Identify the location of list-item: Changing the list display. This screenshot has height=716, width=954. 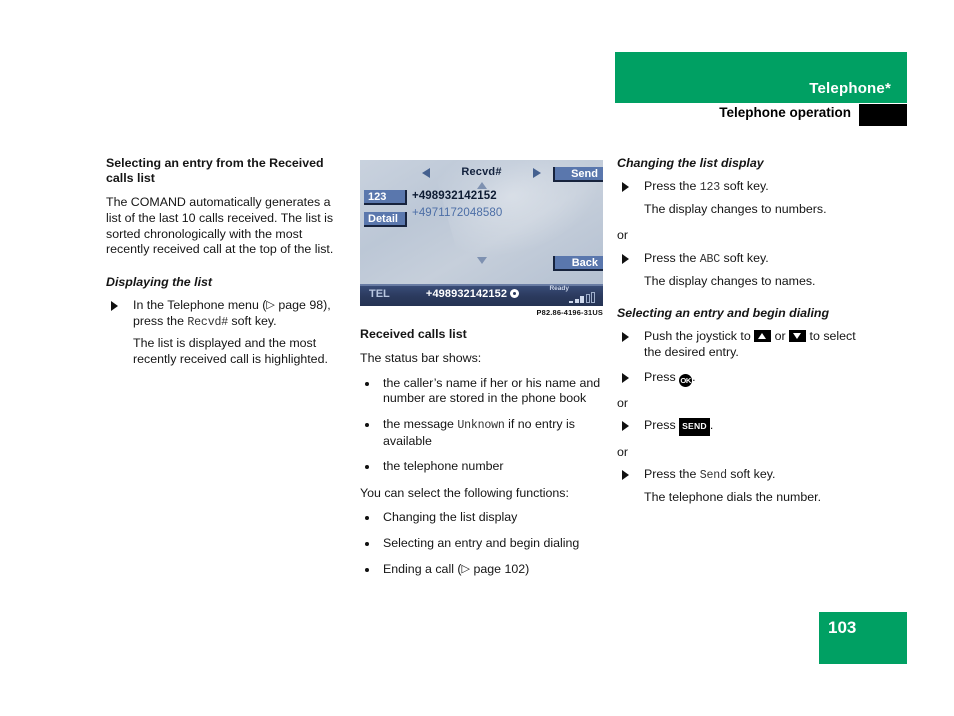
(484, 518).